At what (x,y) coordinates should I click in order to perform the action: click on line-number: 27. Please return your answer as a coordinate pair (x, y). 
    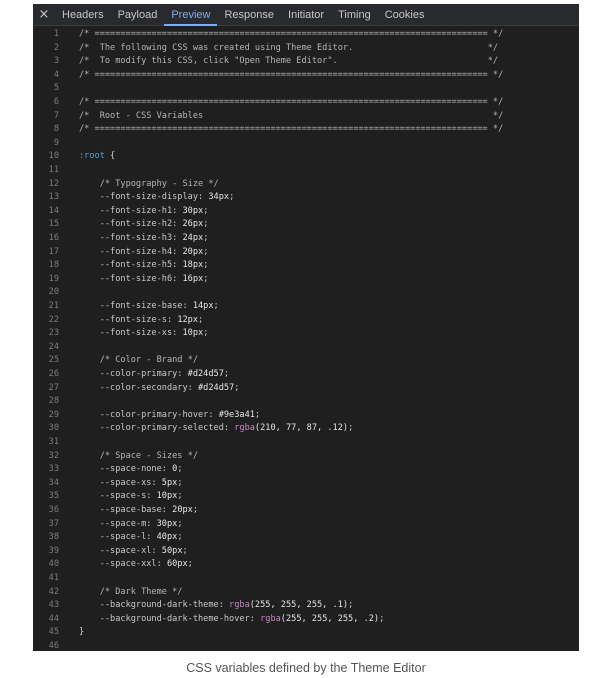
    Looking at the image, I should click on (53, 387).